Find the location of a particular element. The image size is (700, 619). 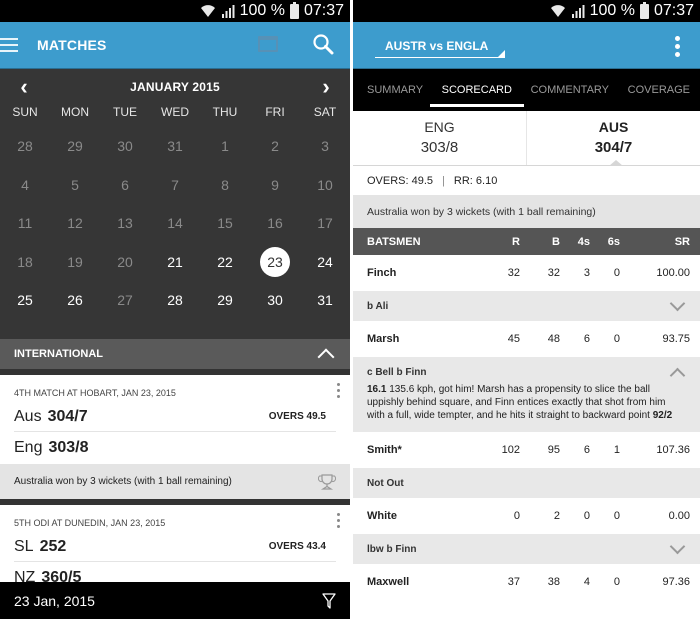

day-number: 13 is located at coordinates (125, 223).